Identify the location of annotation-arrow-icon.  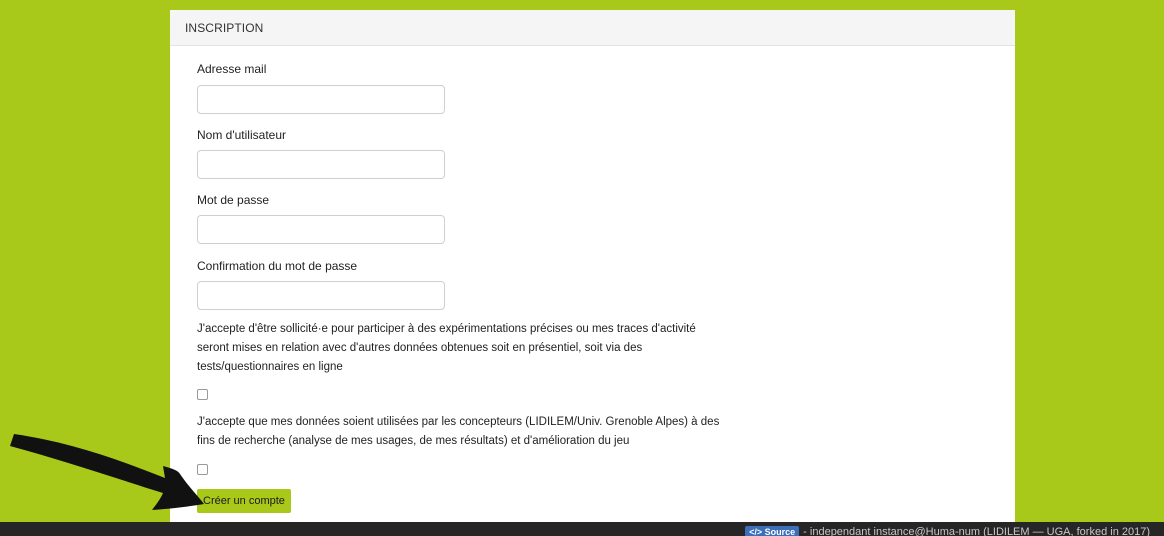
(107, 472).